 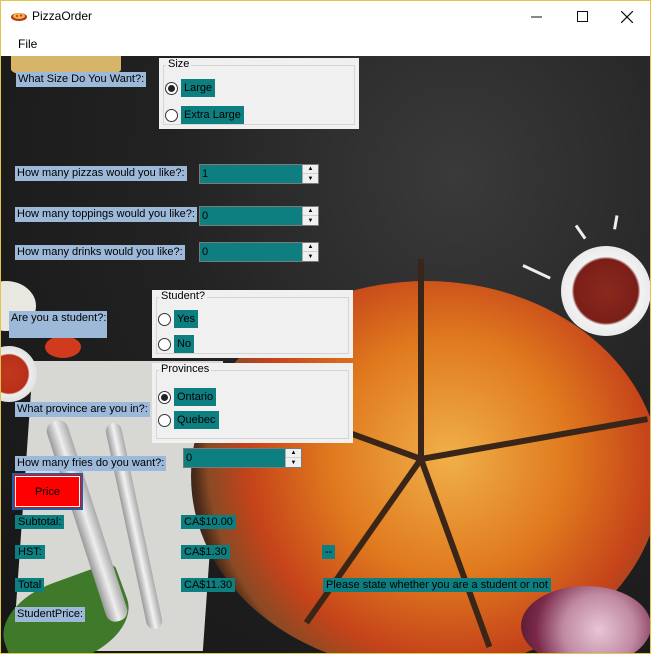 What do you see at coordinates (205, 552) in the screenshot?
I see `hst-value: CA$1.30` at bounding box center [205, 552].